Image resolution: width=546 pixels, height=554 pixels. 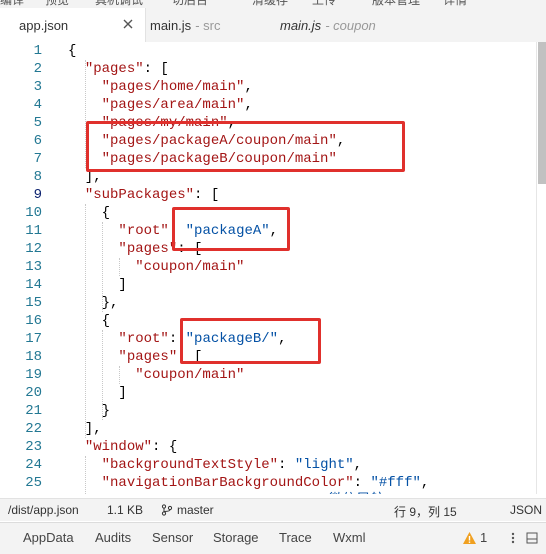 I want to click on line-number: 8, so click(x=37, y=177).